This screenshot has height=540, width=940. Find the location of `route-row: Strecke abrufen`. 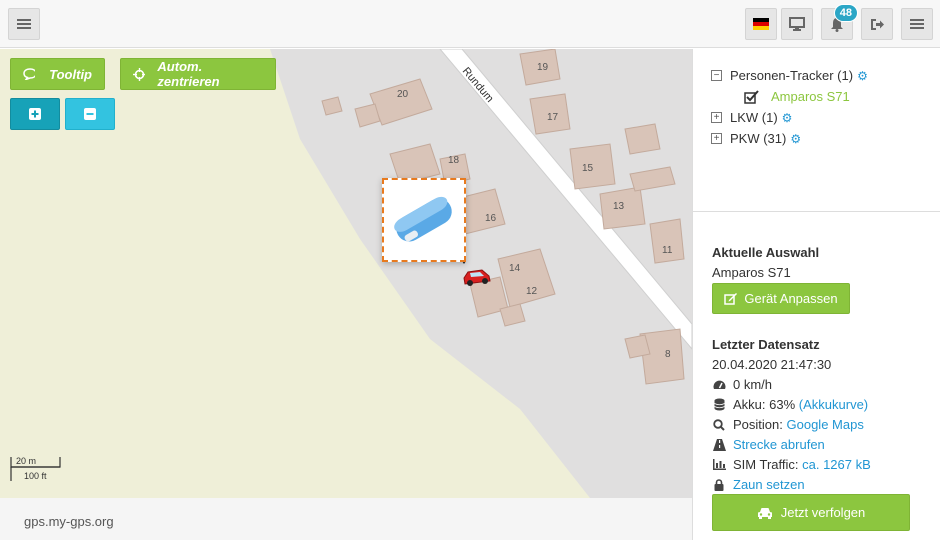

route-row: Strecke abrufen is located at coordinates (768, 444).